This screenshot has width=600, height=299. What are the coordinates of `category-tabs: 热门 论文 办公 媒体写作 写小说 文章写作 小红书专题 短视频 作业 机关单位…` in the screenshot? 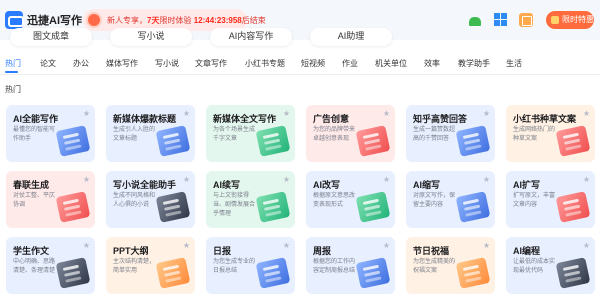 It's located at (300, 65).